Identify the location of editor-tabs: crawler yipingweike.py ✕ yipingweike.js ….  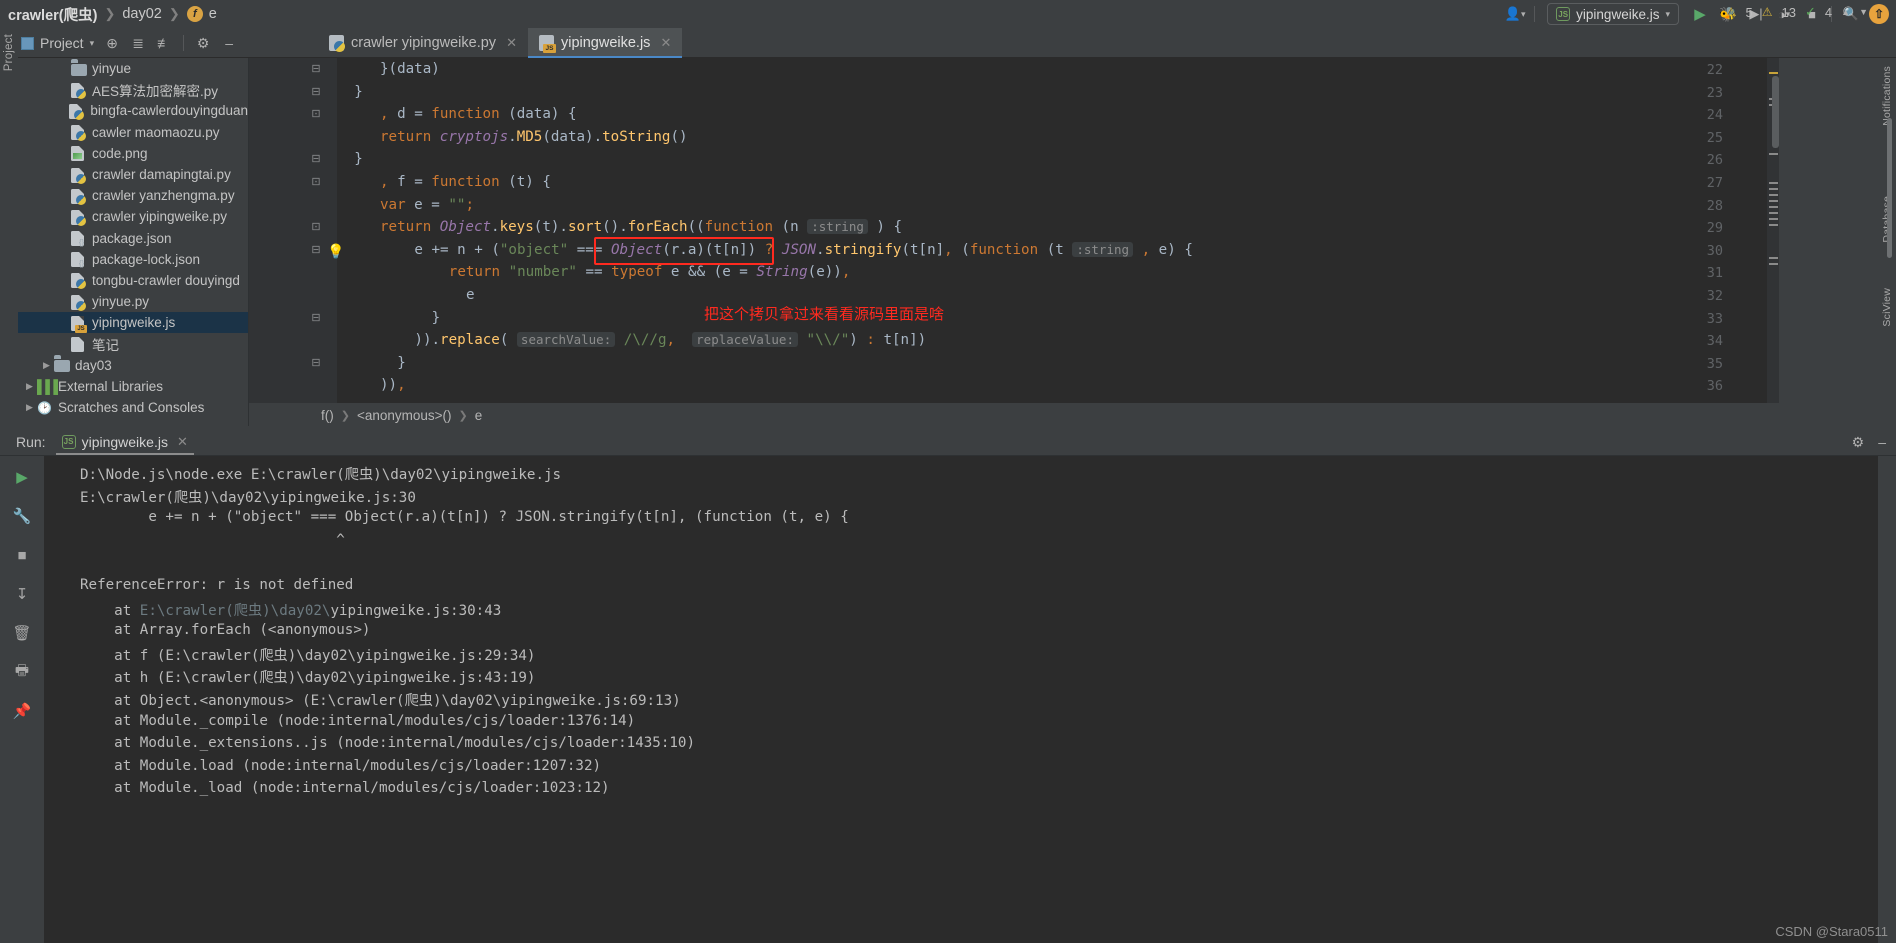
(500, 43).